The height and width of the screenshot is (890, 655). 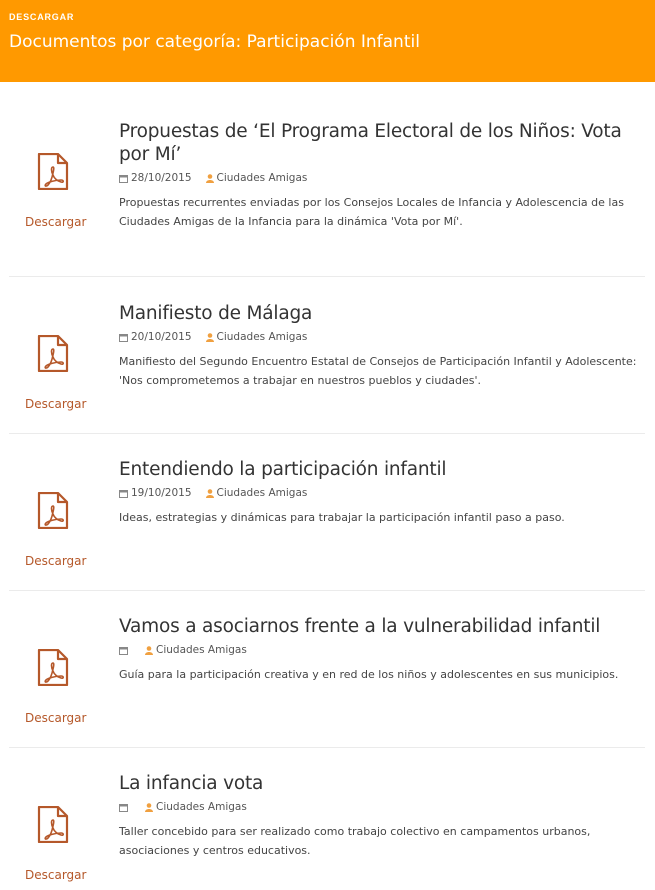 What do you see at coordinates (380, 313) in the screenshot?
I see `document-title: Manifiesto de Málaga` at bounding box center [380, 313].